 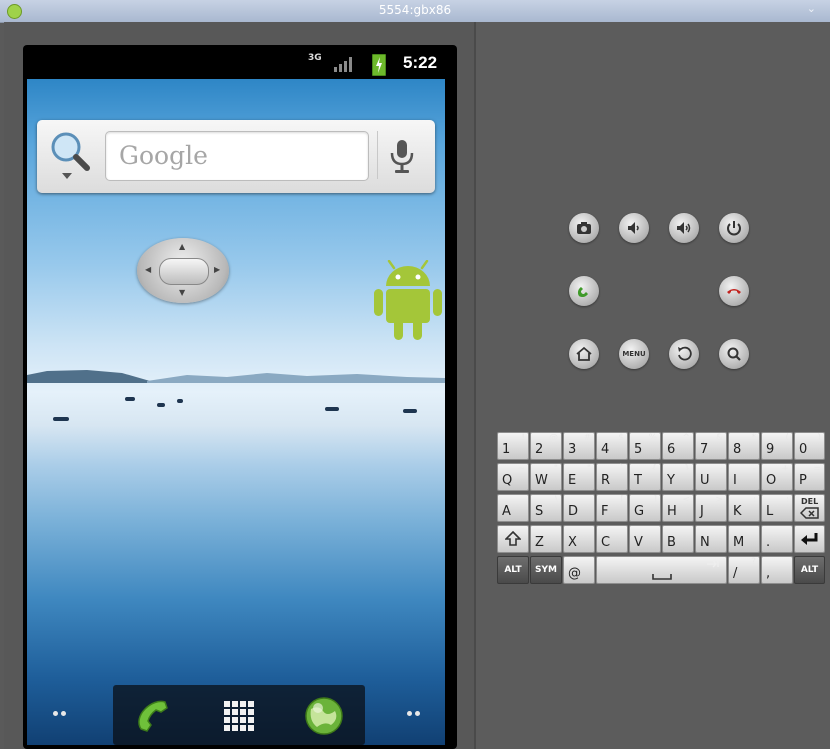 What do you see at coordinates (711, 446) in the screenshot?
I see `key-7: 7 &` at bounding box center [711, 446].